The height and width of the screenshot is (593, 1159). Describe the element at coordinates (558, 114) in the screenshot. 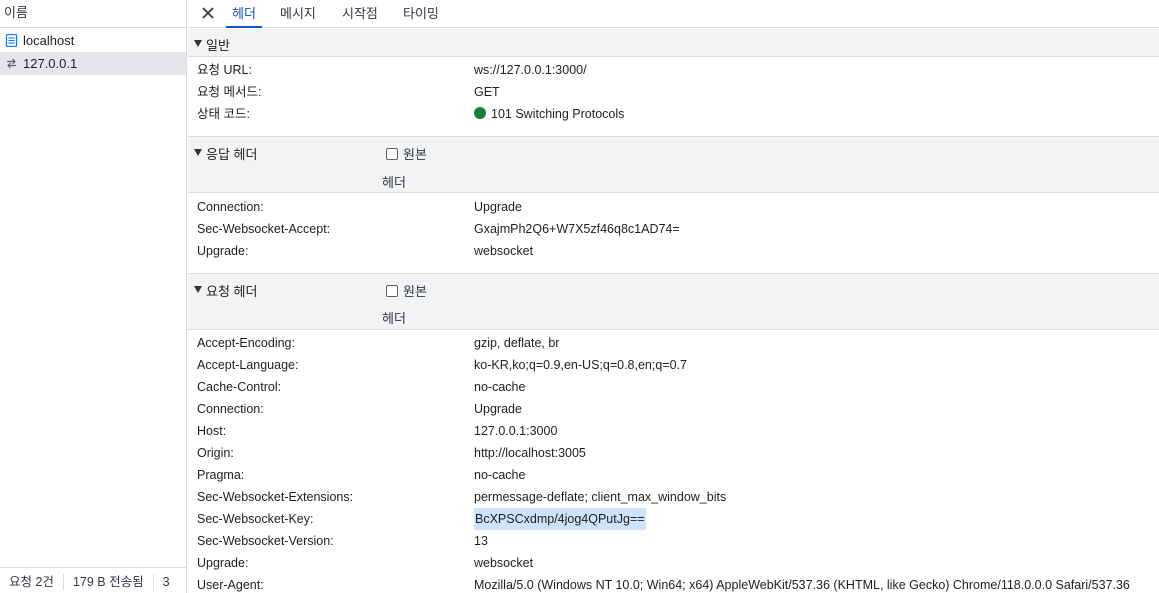

I see `status-code-text: 101 Switching Protocols` at that location.